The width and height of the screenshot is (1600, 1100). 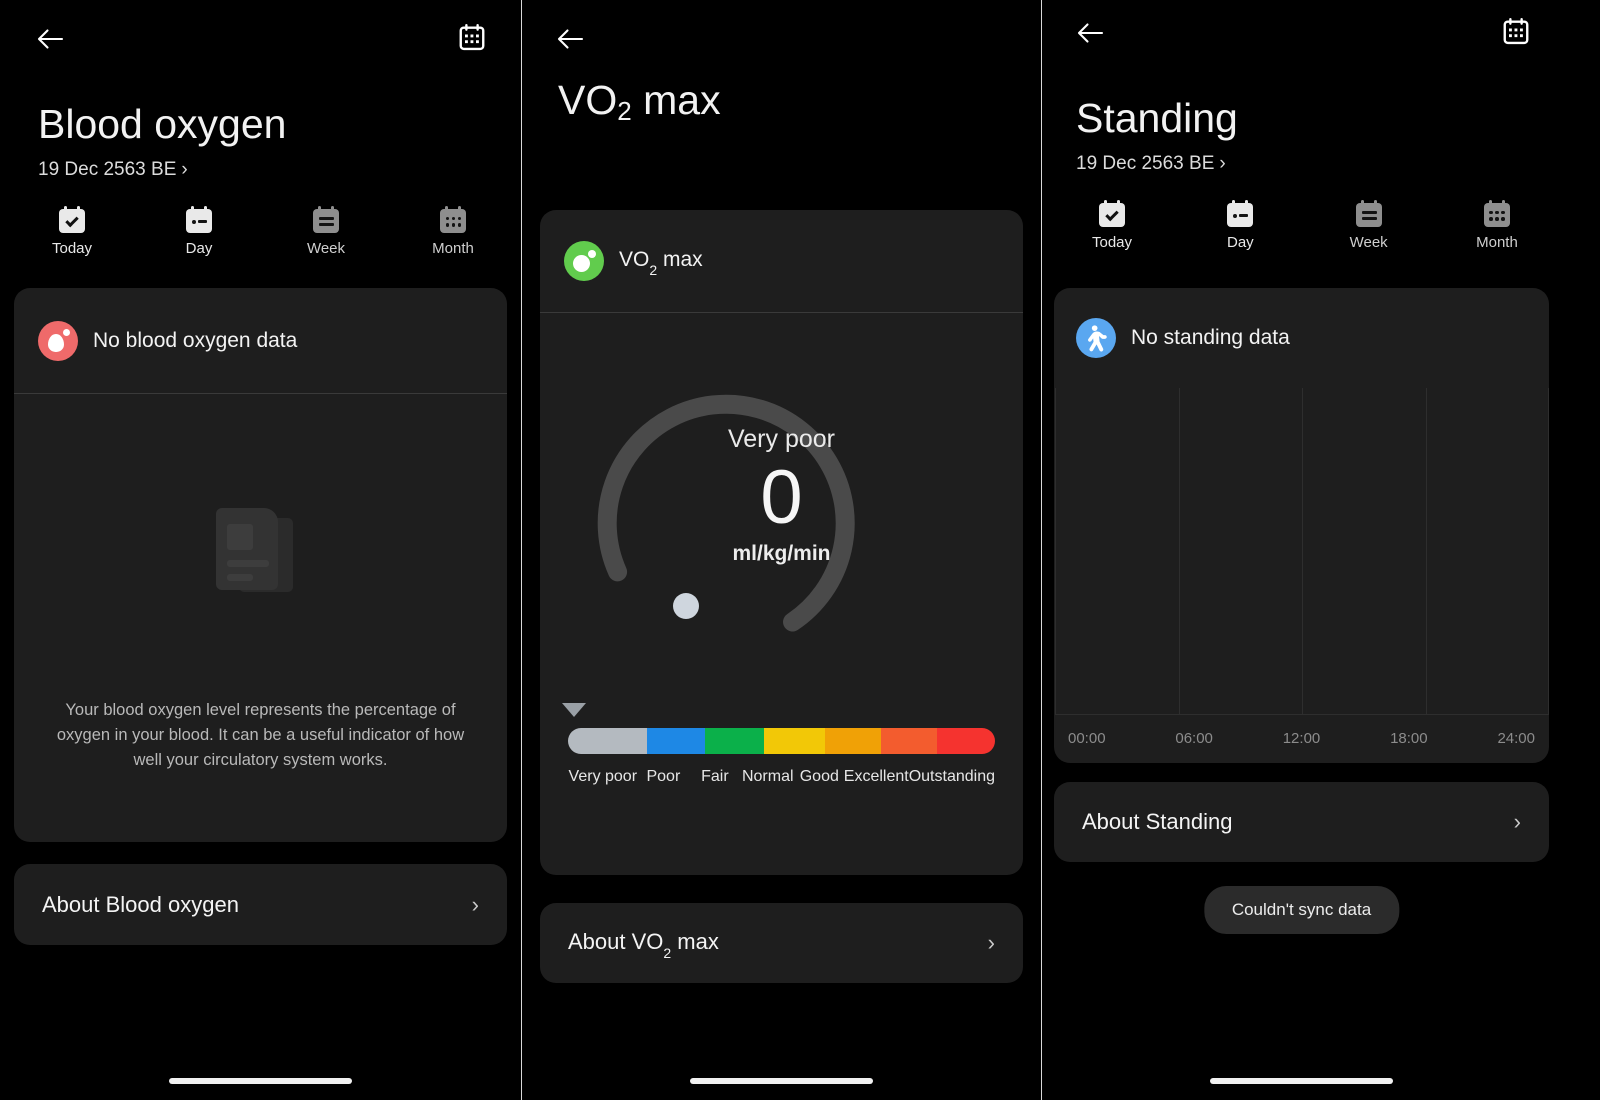 I want to click on toast-message: Couldn't sync data, so click(x=1301, y=910).